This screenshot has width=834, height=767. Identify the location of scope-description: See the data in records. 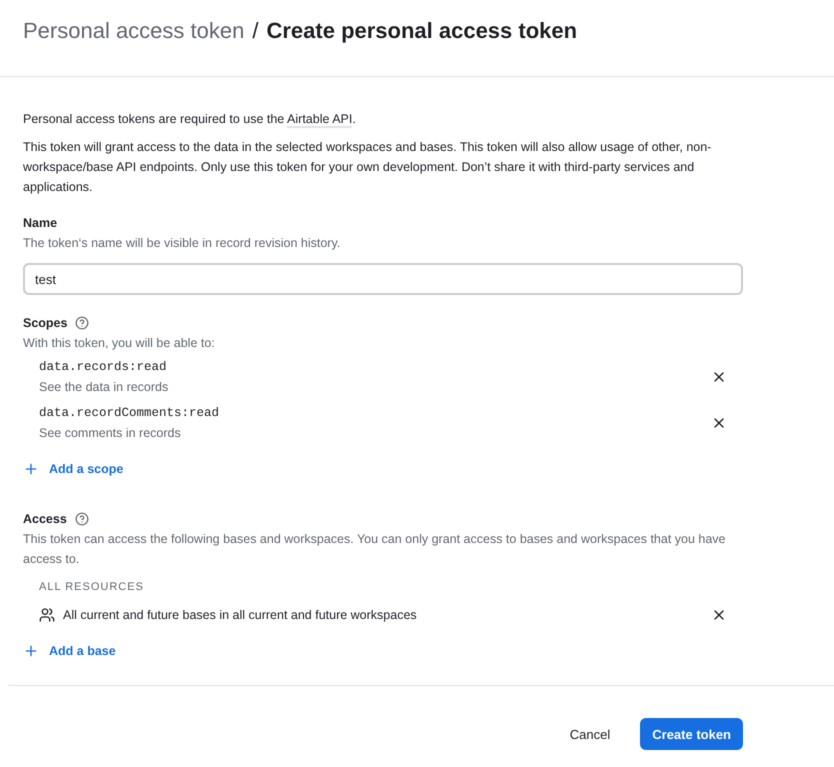
(103, 387).